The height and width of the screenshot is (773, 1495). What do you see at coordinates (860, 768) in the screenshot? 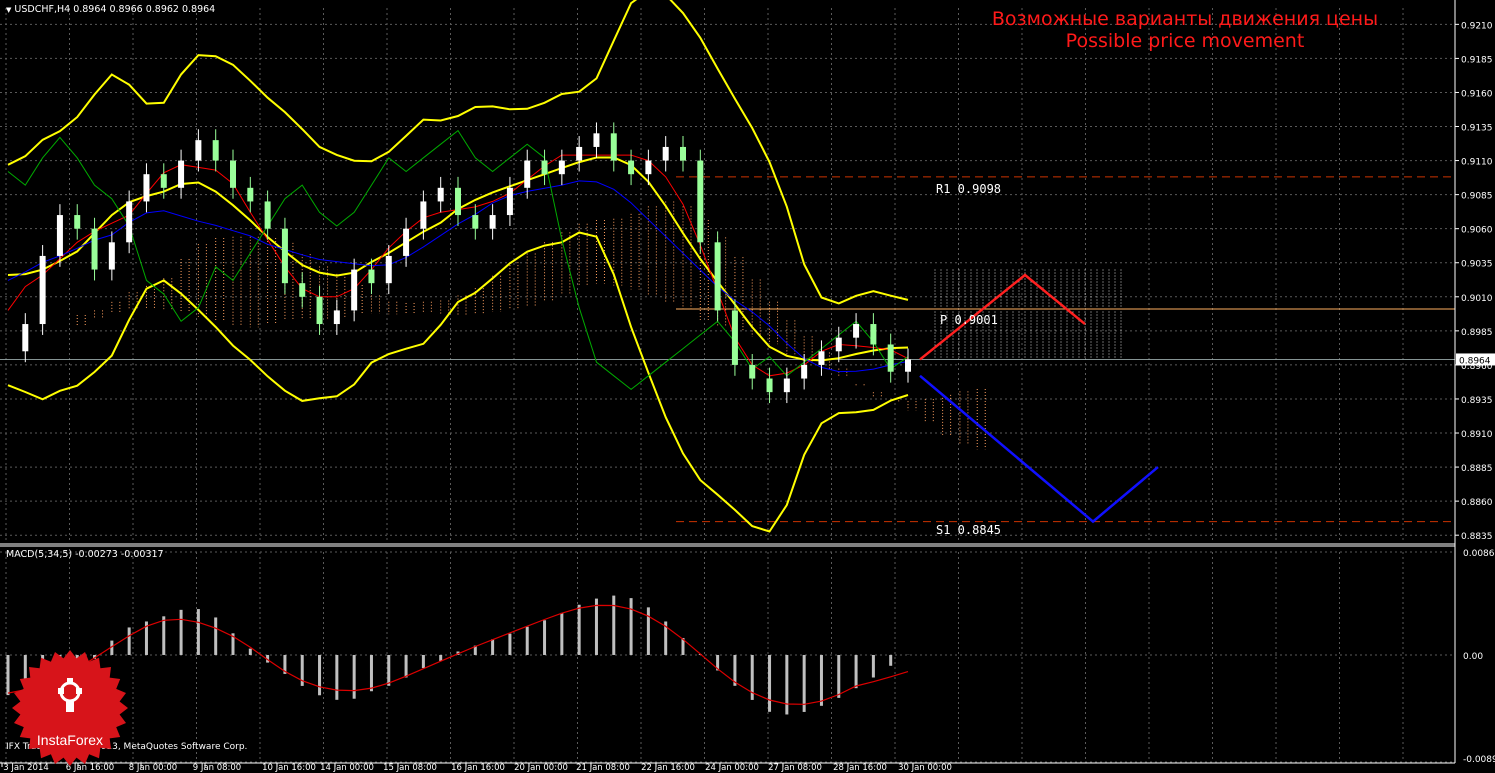
I see `time-axis-label: 28 Jan 16:00` at bounding box center [860, 768].